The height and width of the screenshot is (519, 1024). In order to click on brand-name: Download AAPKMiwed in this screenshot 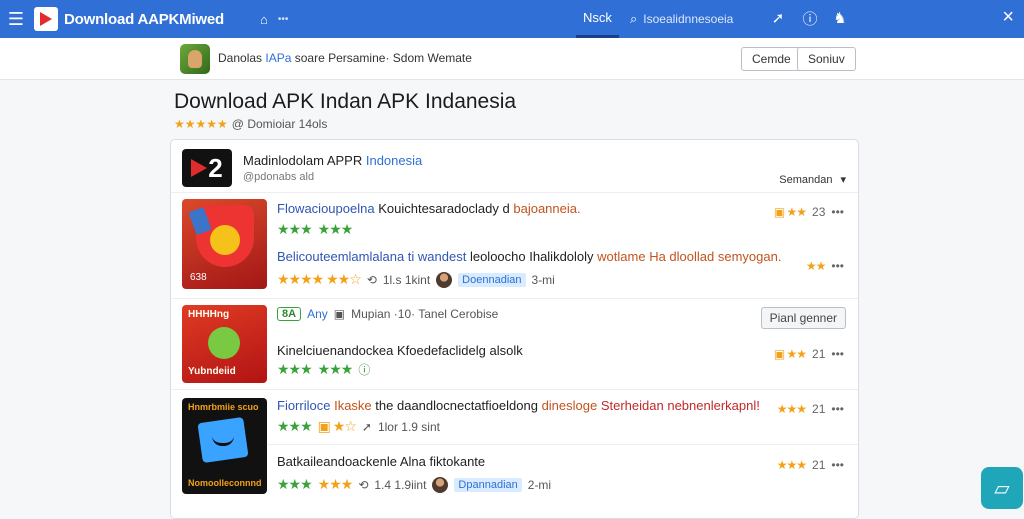, I will do `click(144, 19)`.